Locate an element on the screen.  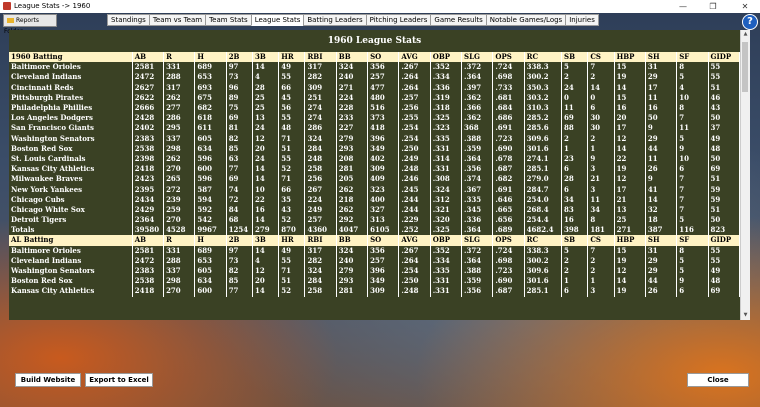
stat-cell: 26 is located at coordinates (661, 291).